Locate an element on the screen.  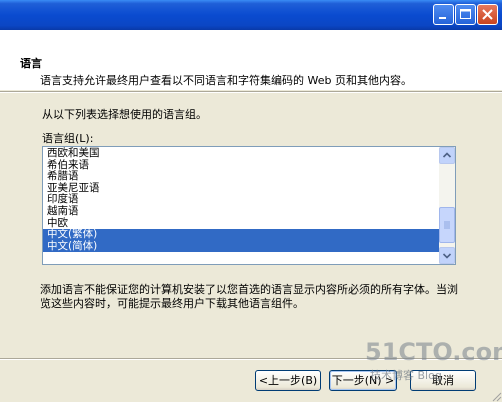
list-item: 希伯来语 is located at coordinates (241, 165).